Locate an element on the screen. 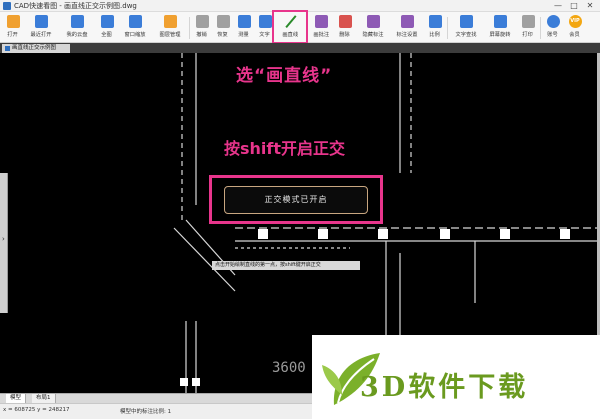 The image size is (600, 419). layers-icon is located at coordinates (170, 21).